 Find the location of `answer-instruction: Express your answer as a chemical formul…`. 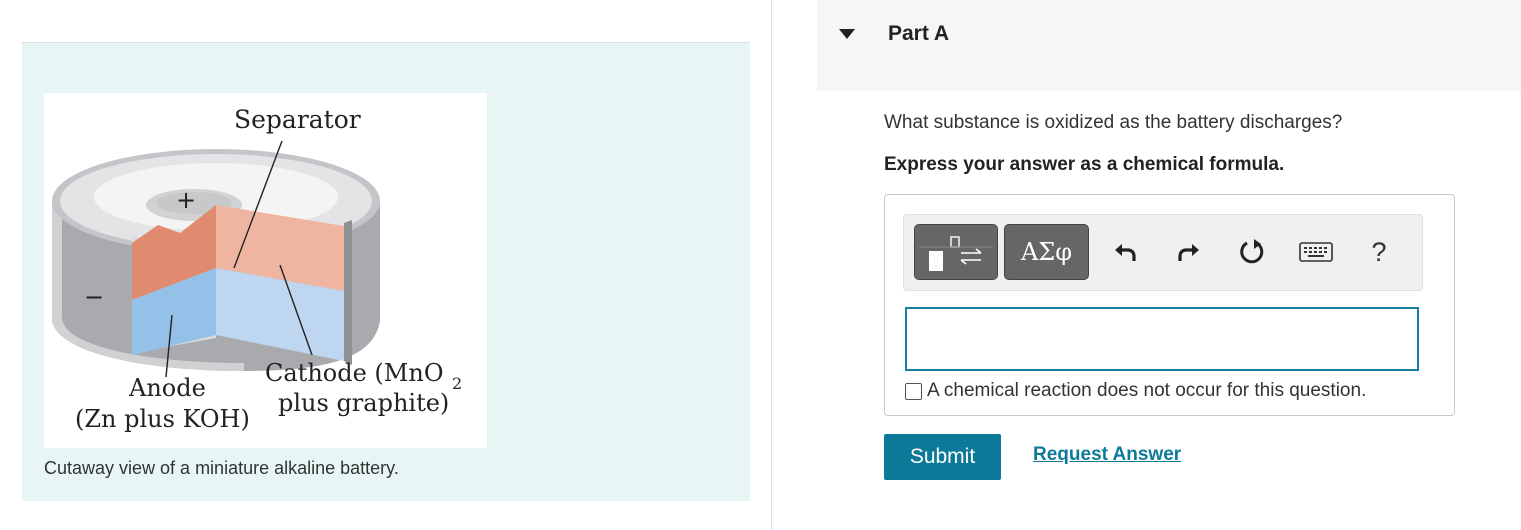

answer-instruction: Express your answer as a chemical formul… is located at coordinates (1084, 164).